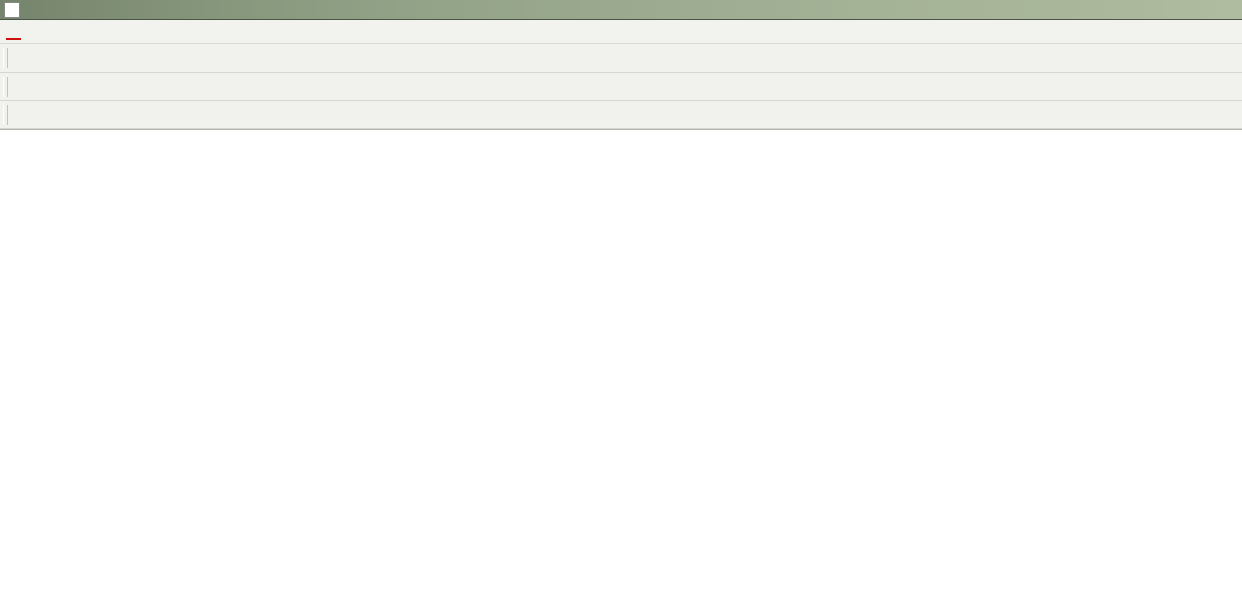 The width and height of the screenshot is (1242, 592). I want to click on title-bar, so click(621, 10).